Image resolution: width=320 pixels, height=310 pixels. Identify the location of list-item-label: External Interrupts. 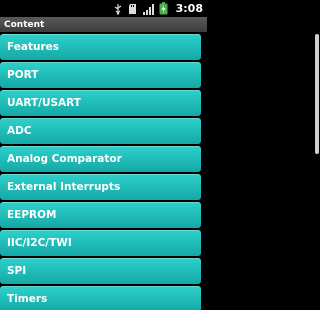
(64, 187).